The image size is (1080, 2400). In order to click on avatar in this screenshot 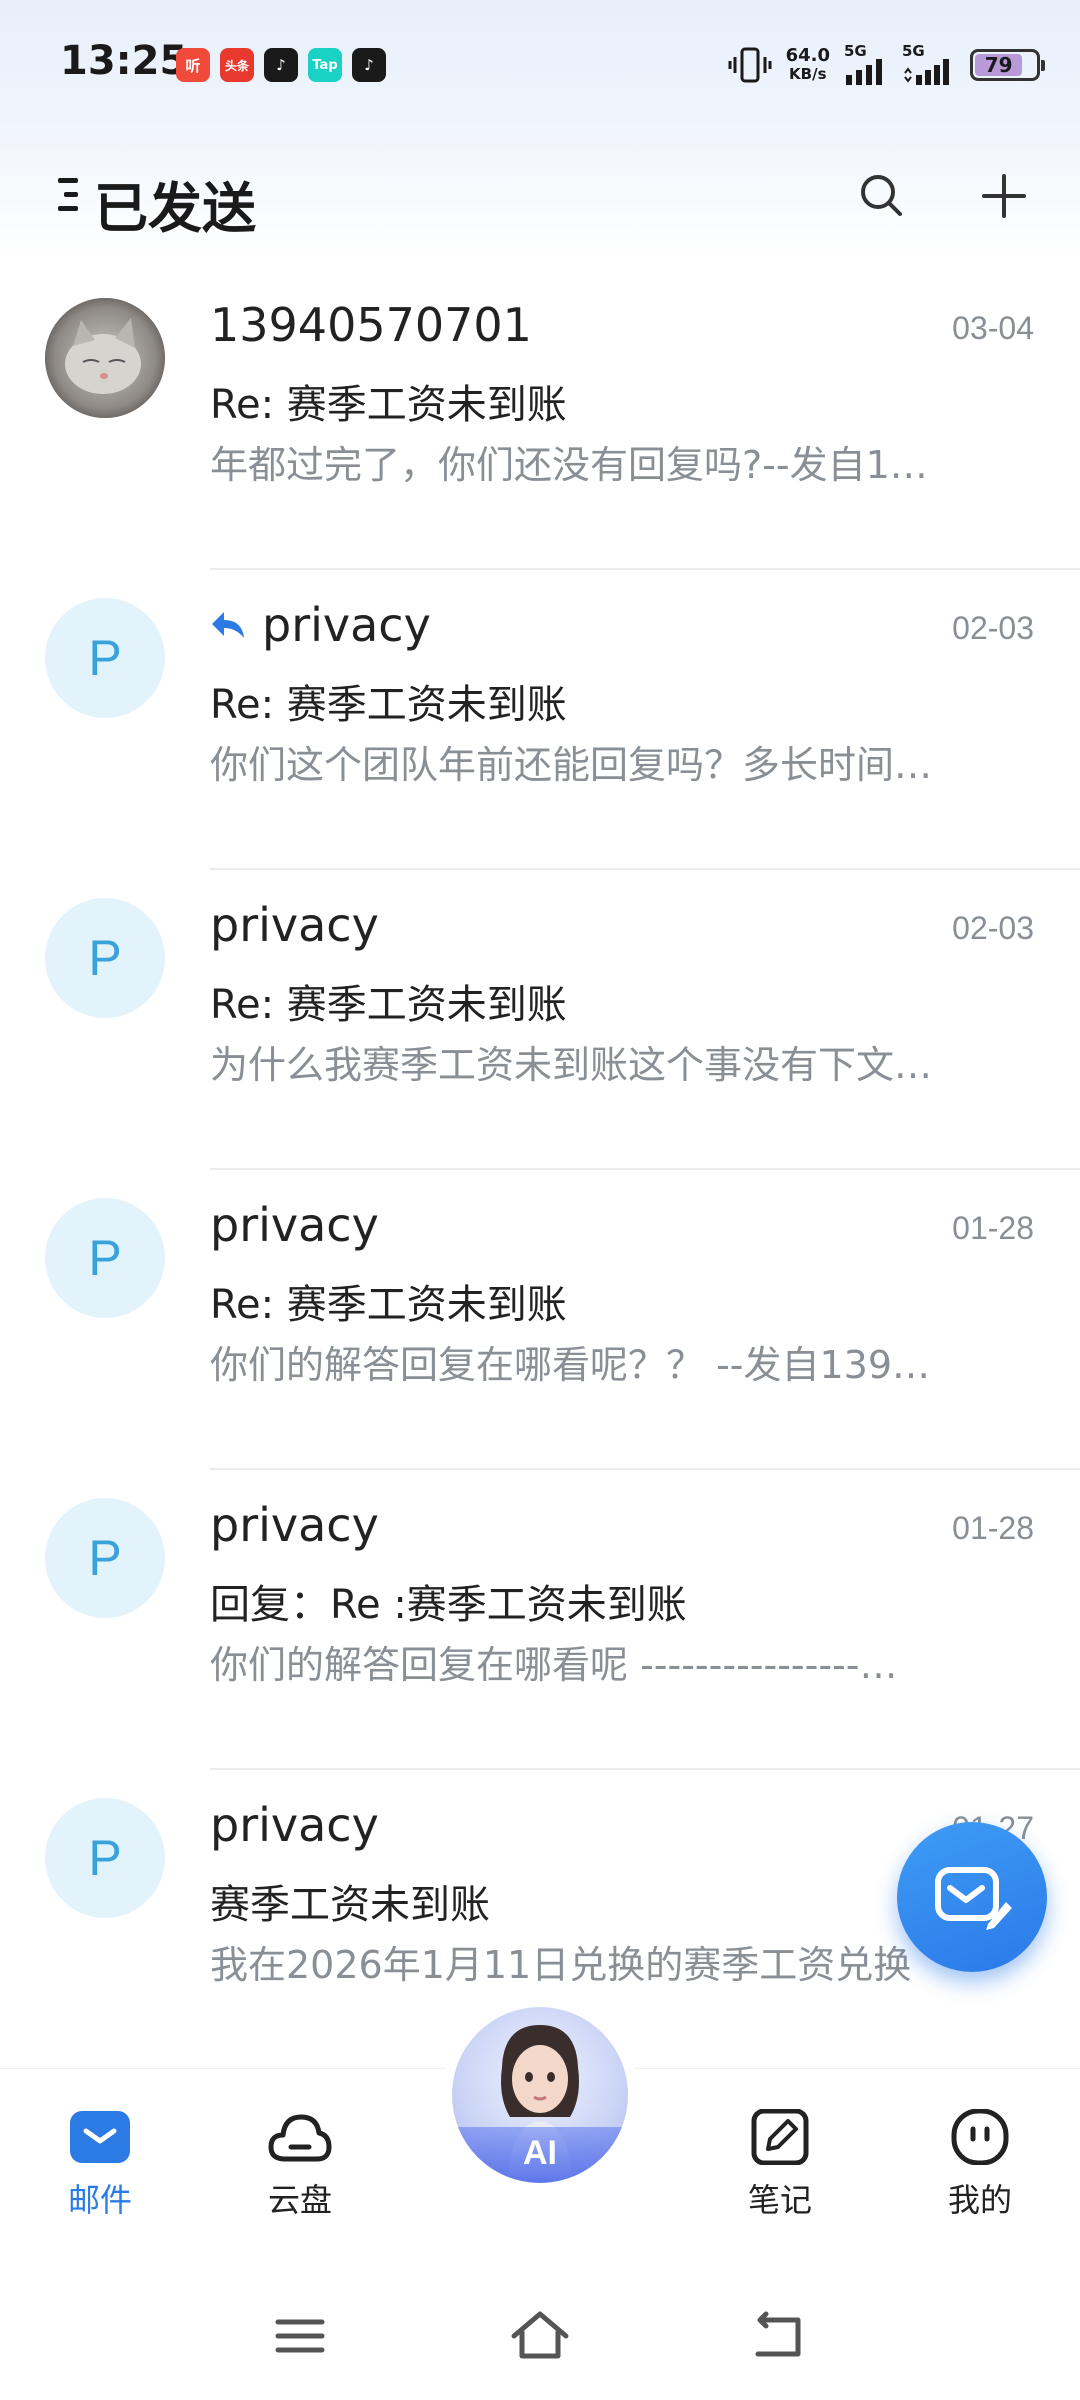, I will do `click(105, 358)`.